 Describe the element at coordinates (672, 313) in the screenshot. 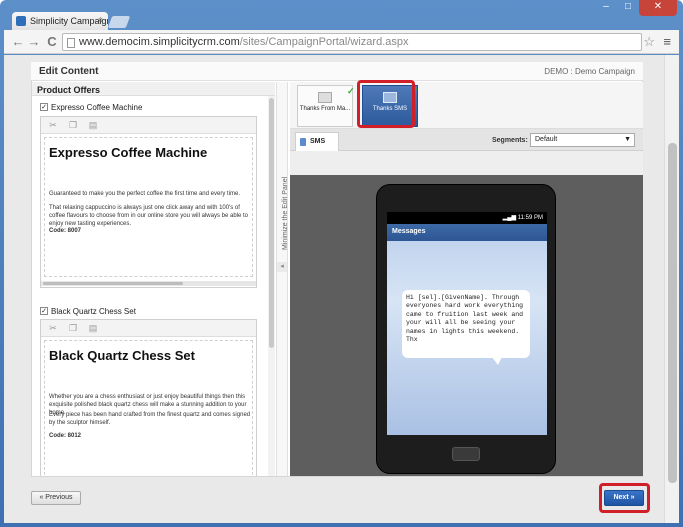

I see `scrollbar-thumb` at that location.